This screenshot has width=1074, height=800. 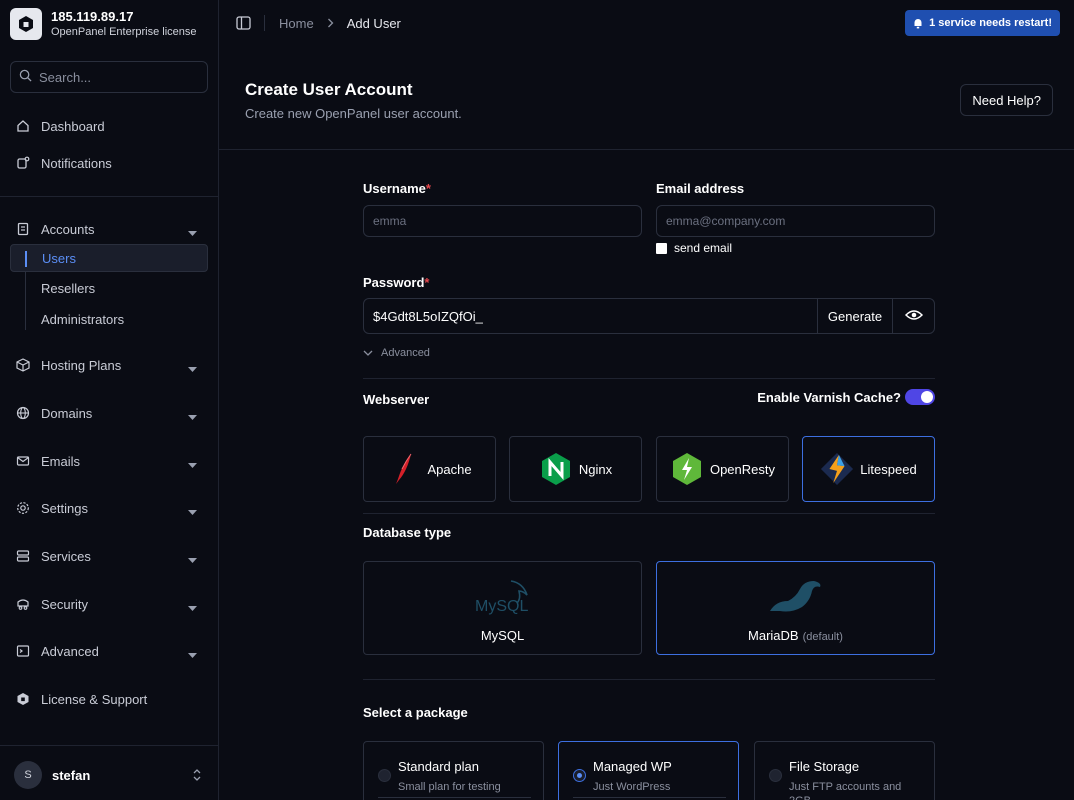 I want to click on user-menu: S stefan, so click(x=109, y=775).